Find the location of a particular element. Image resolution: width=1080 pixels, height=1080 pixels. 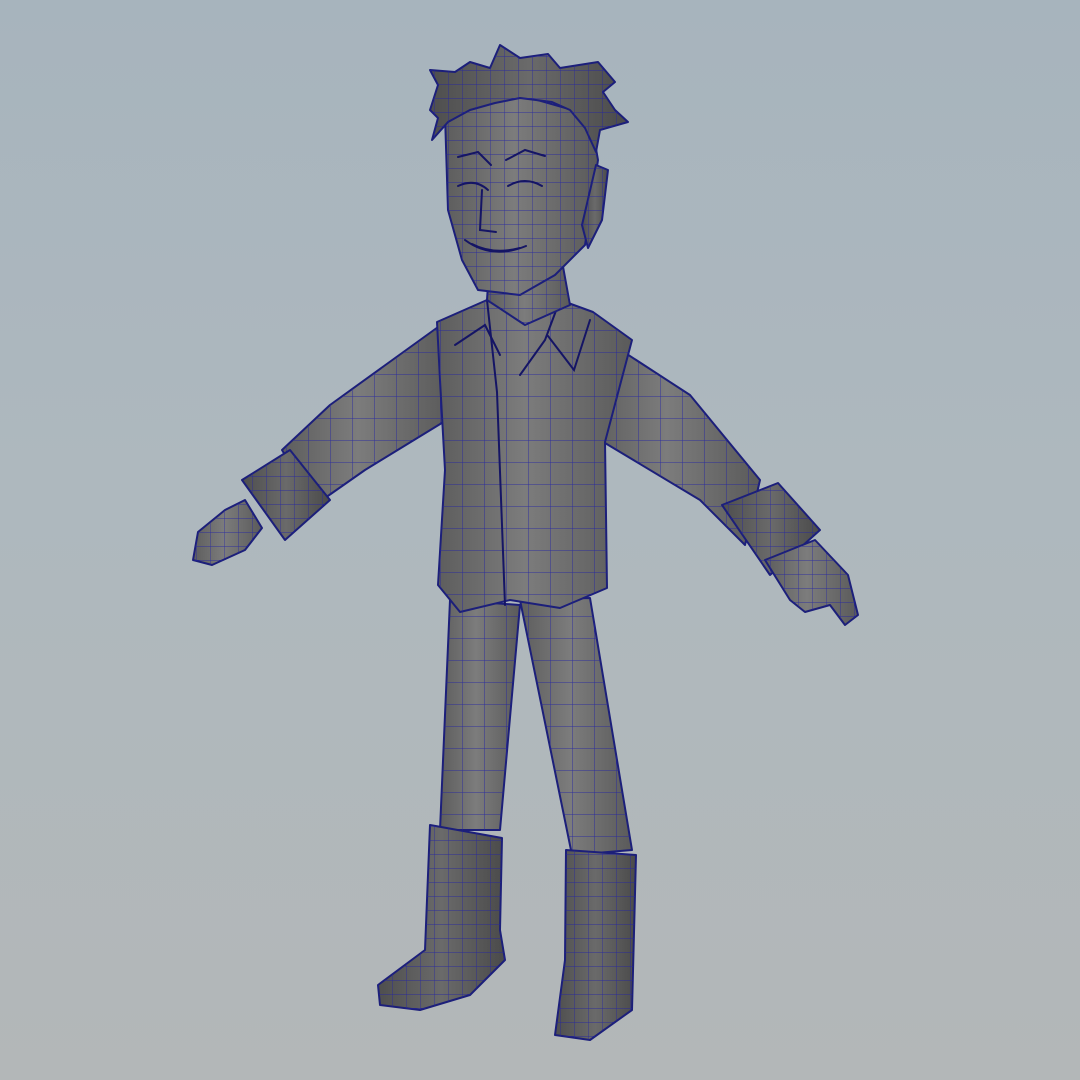

legs is located at coordinates (536, 726).